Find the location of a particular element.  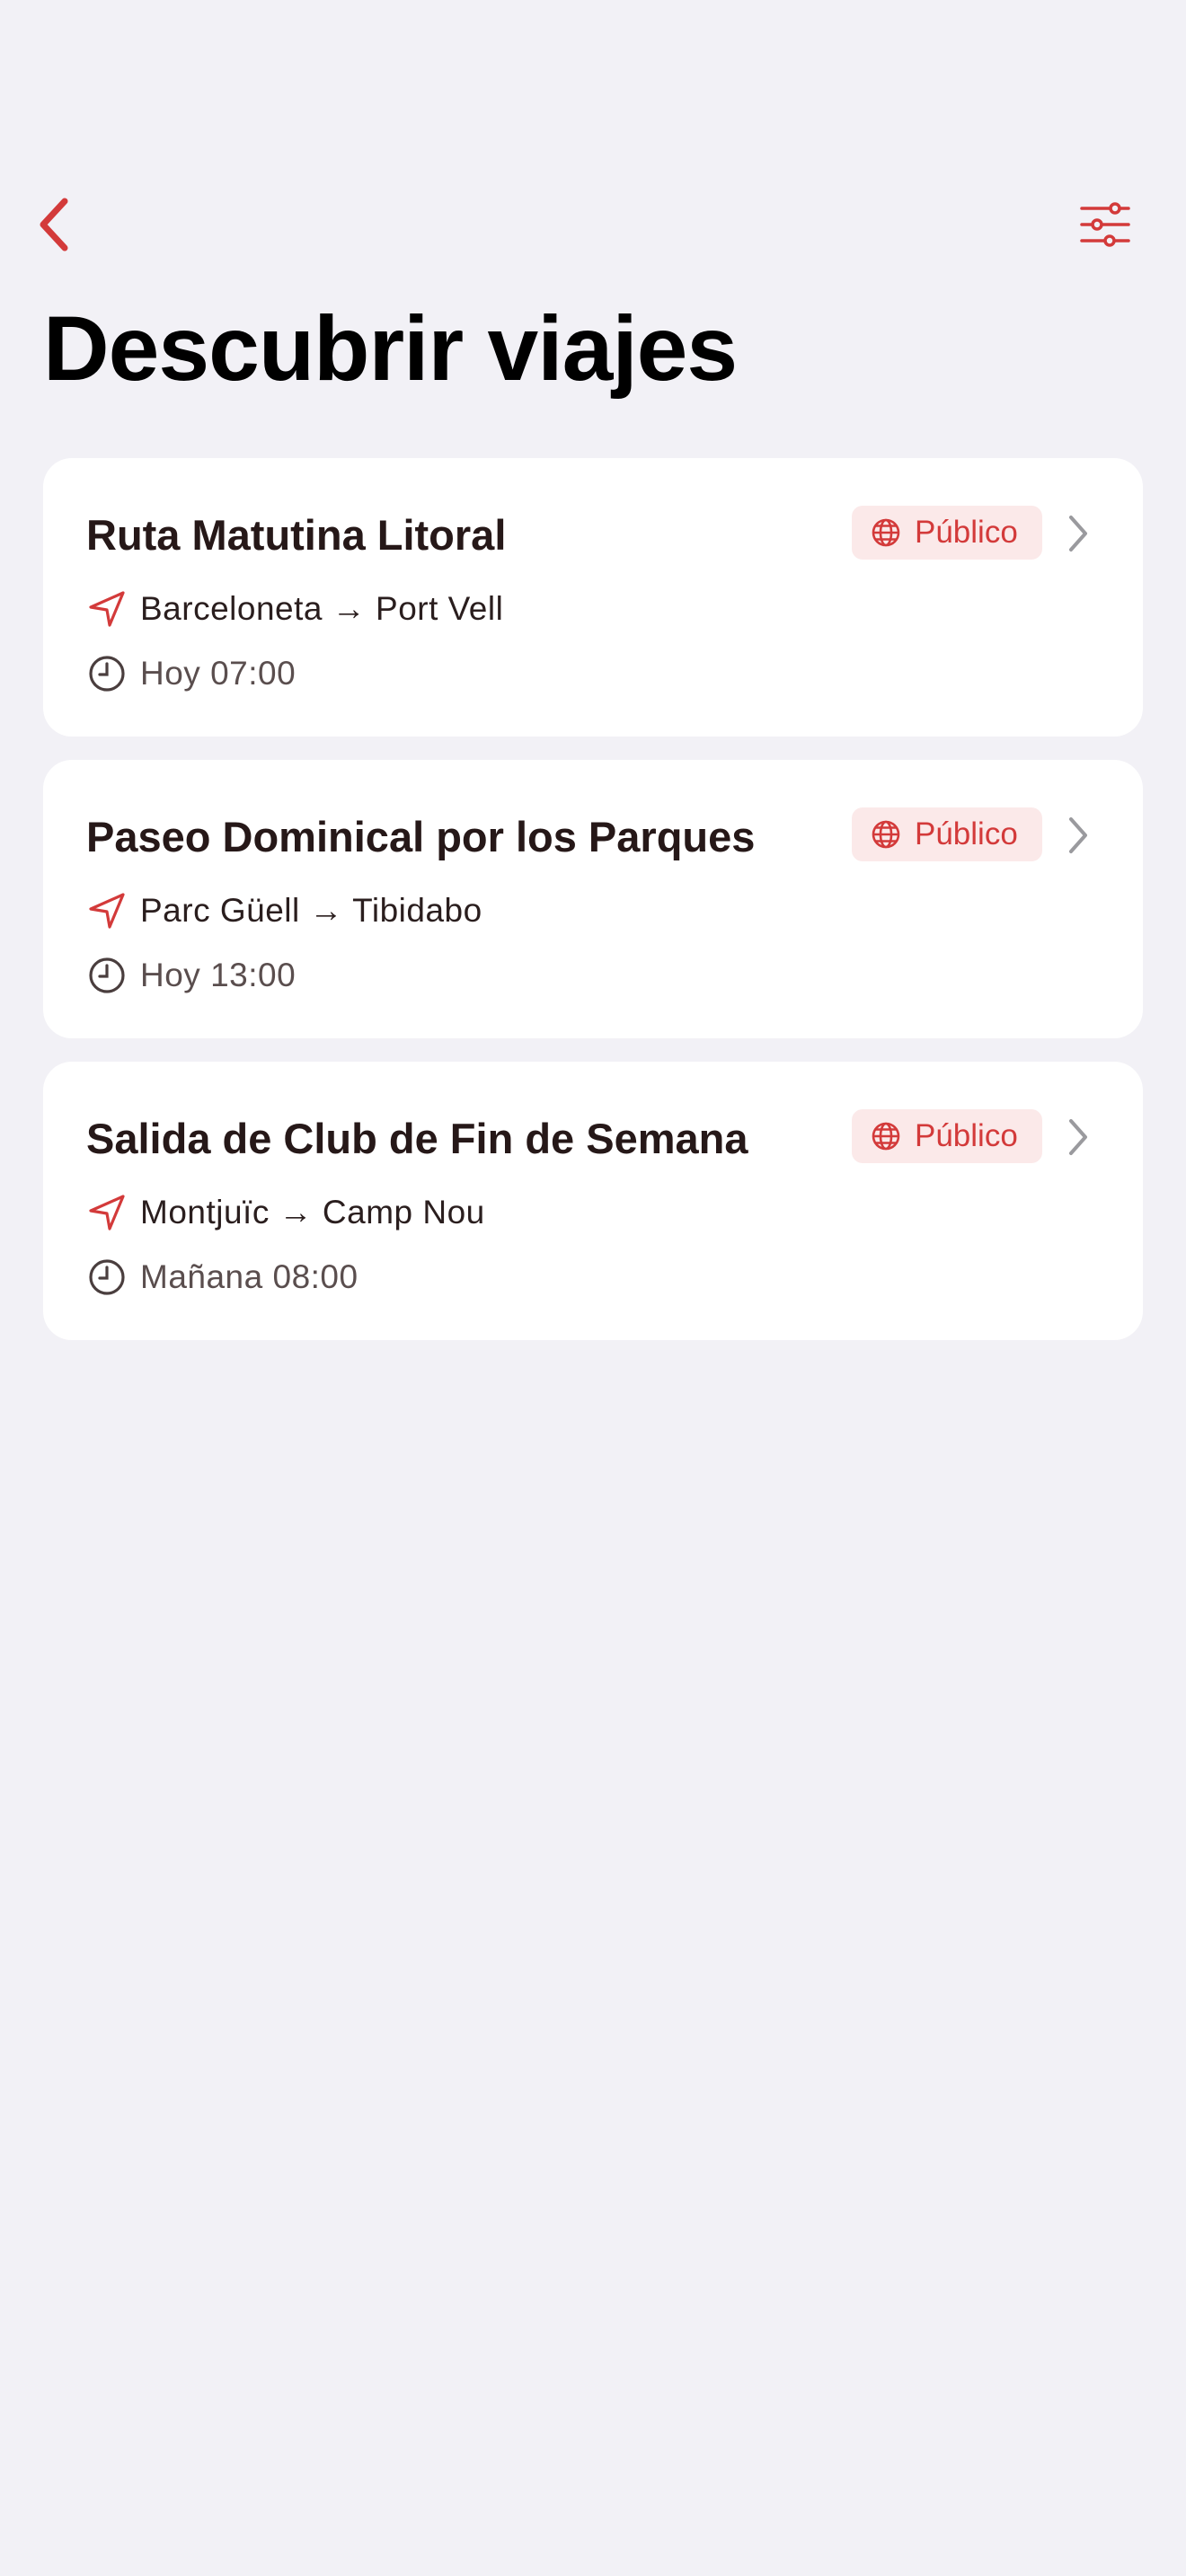

route-text: Montjuïc → Camp Nou is located at coordinates (312, 1212).